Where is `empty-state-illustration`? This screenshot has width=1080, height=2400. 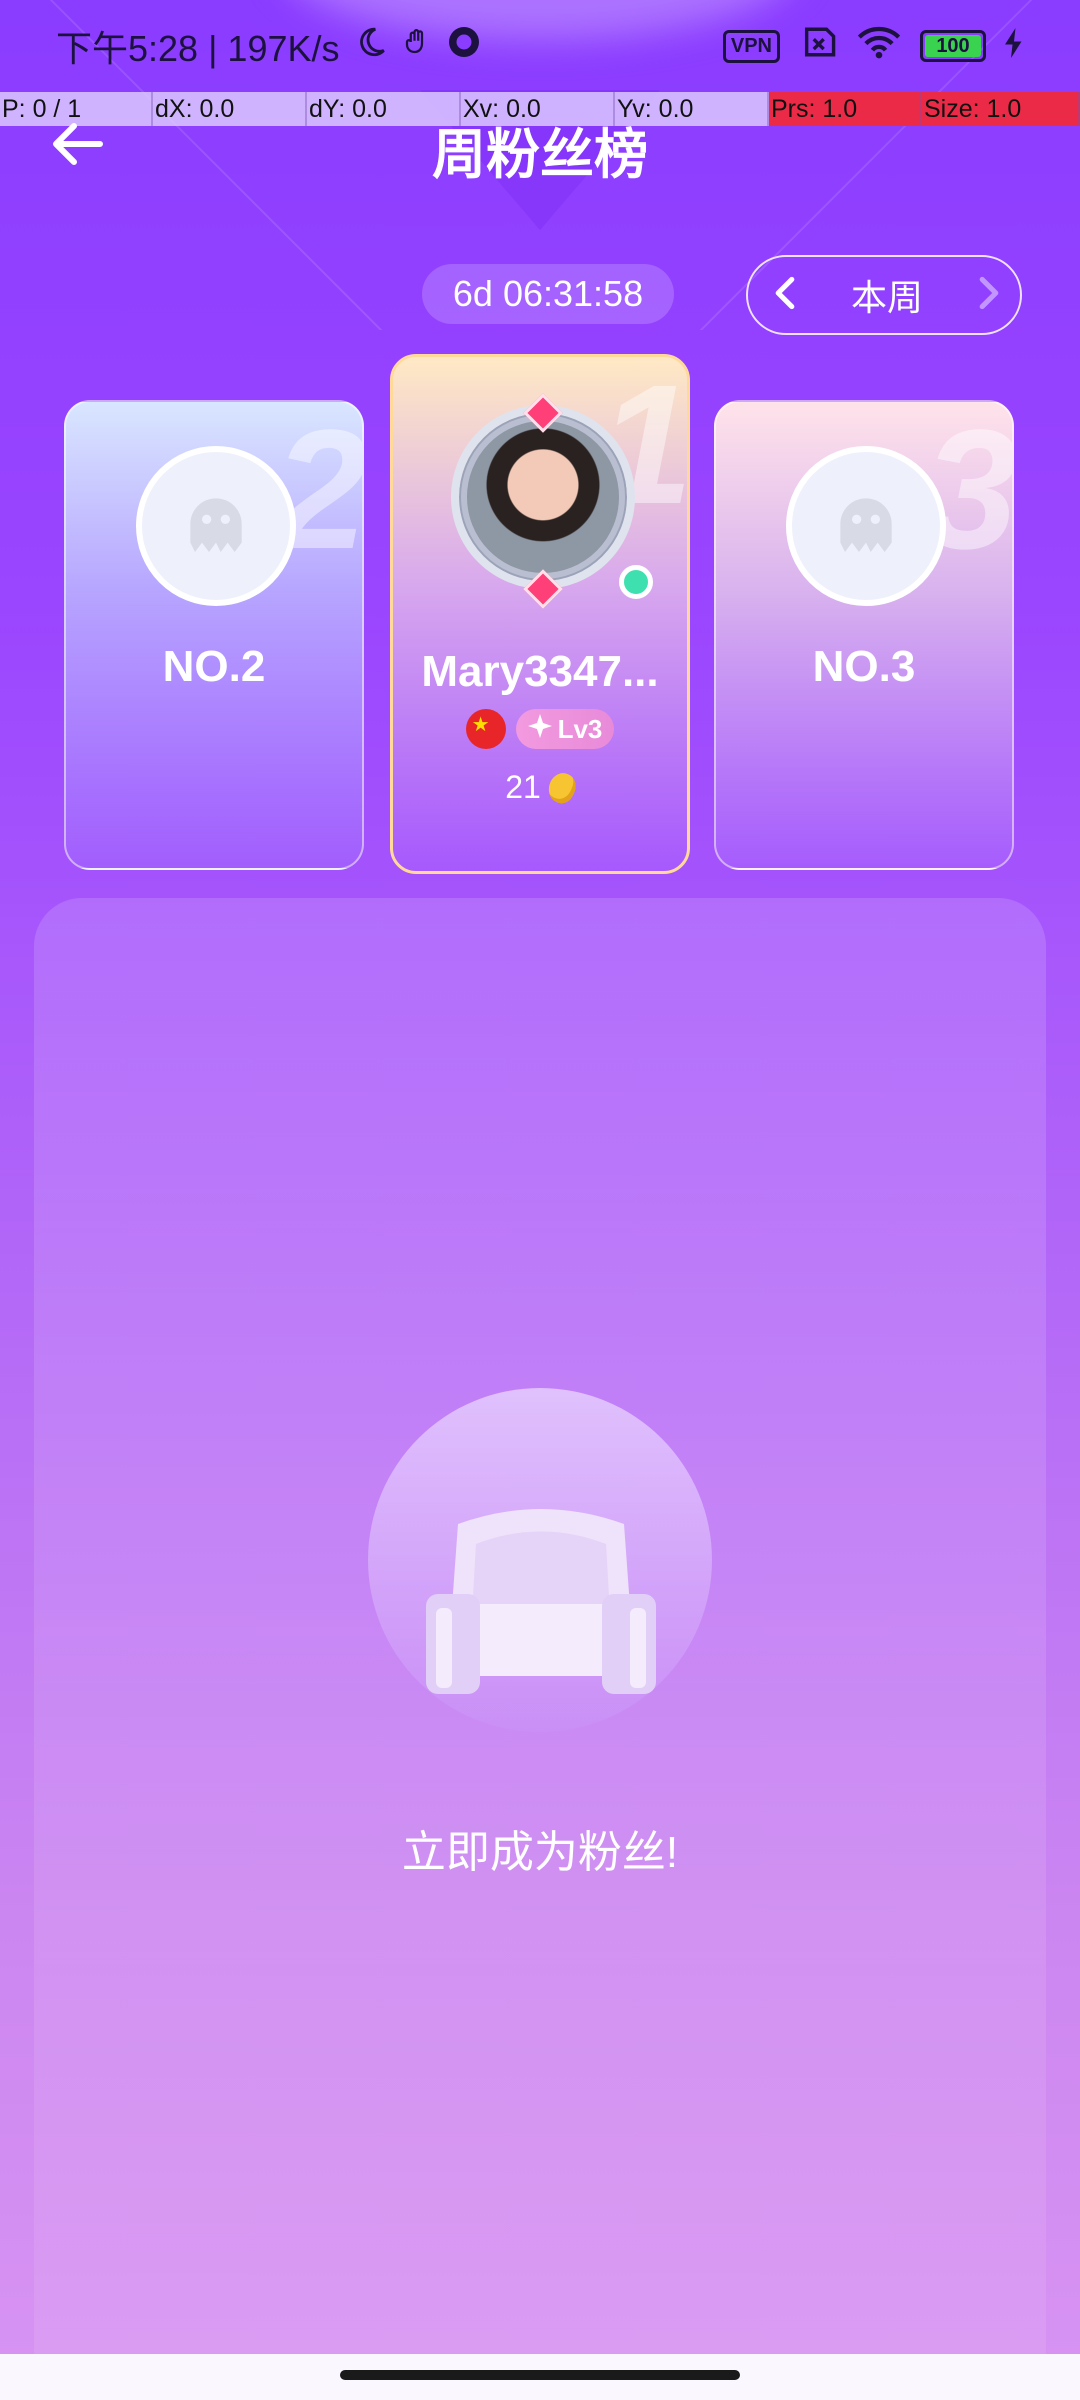 empty-state-illustration is located at coordinates (540, 1560).